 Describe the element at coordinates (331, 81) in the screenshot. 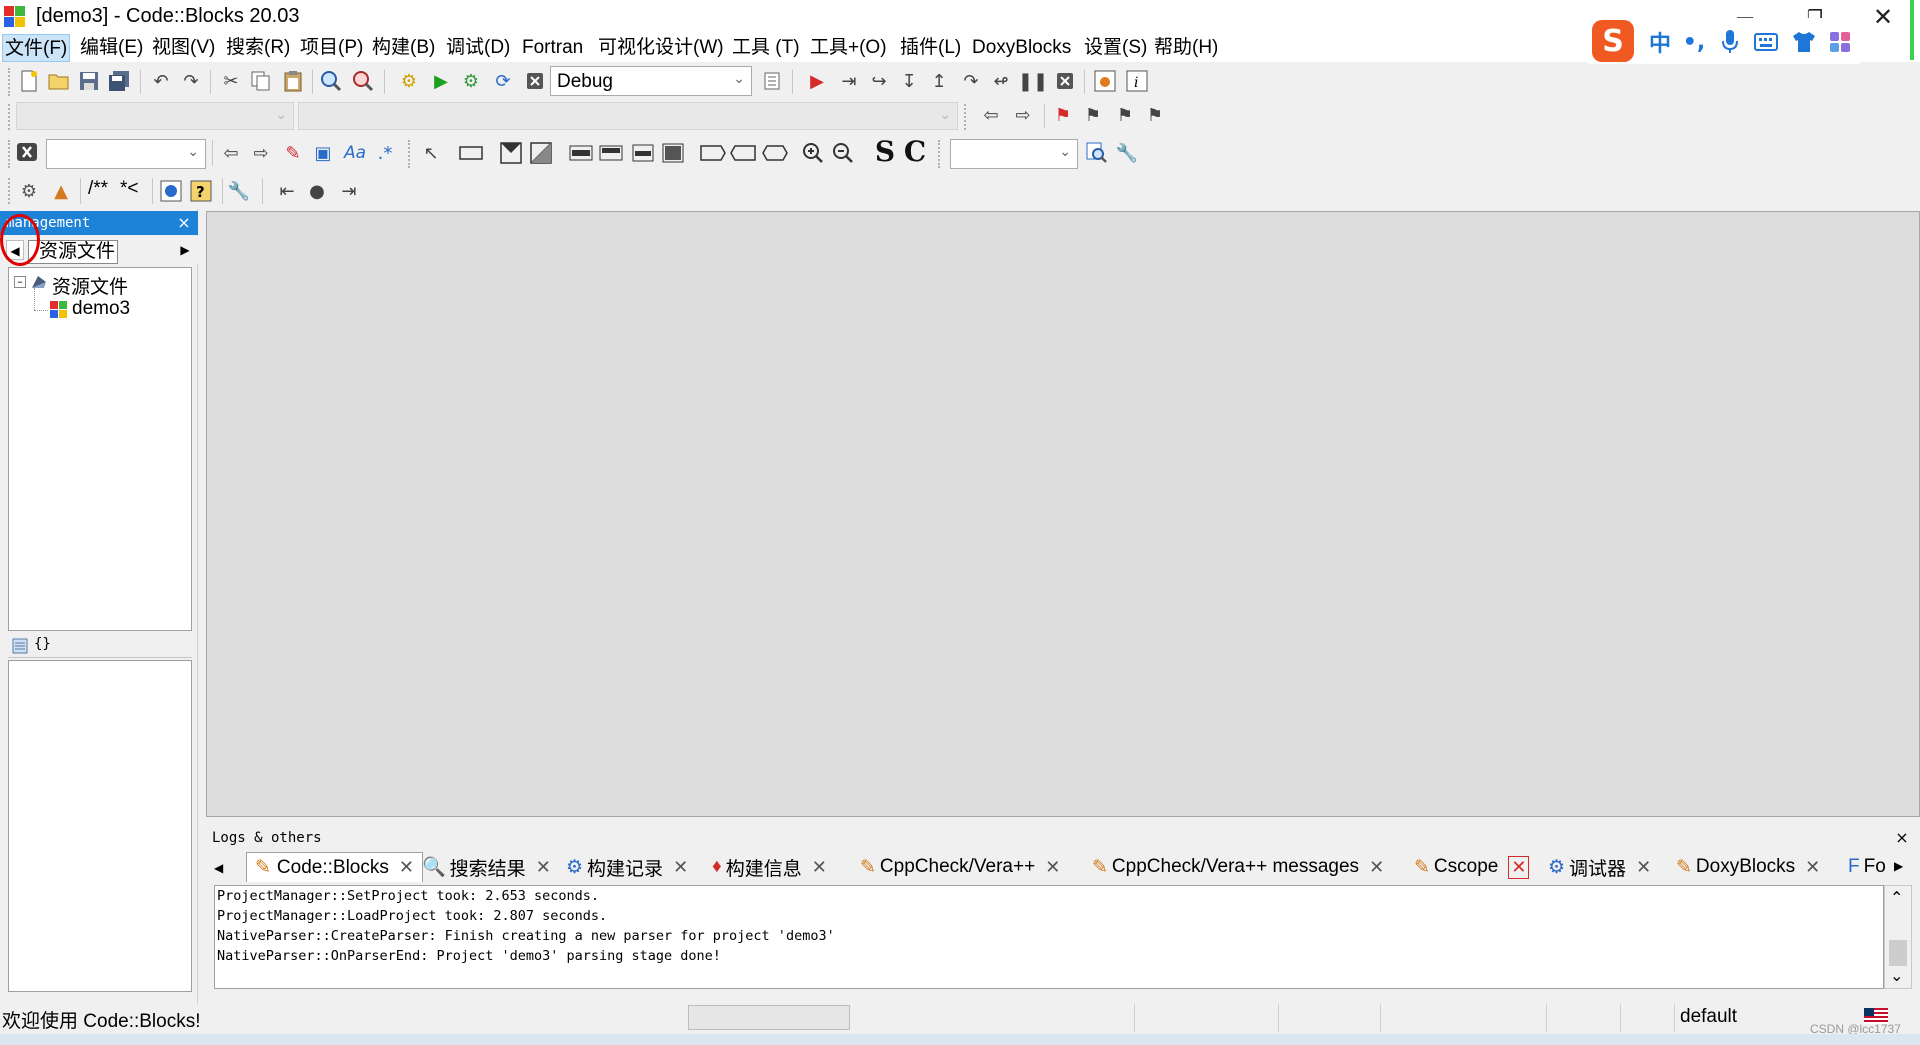

I see `find-icon` at that location.